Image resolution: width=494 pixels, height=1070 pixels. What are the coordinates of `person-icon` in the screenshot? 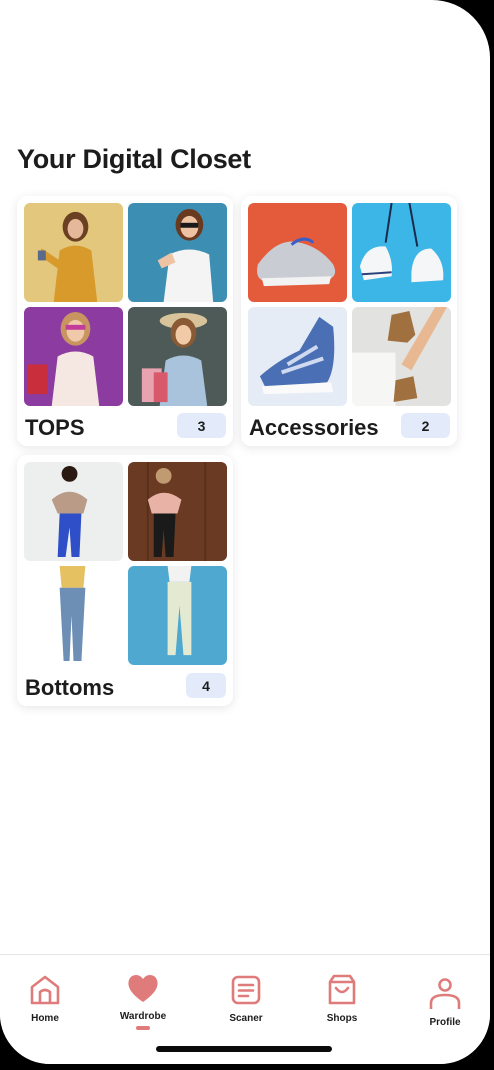 It's located at (445, 993).